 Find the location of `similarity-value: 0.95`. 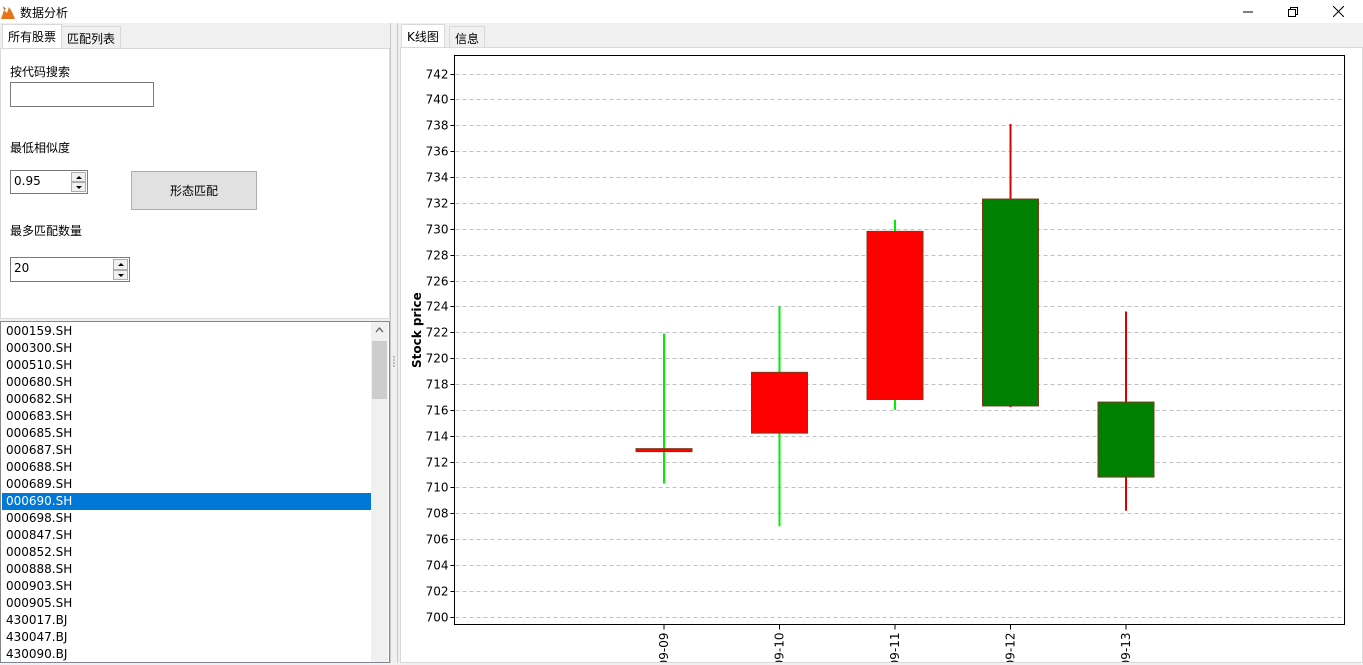

similarity-value: 0.95 is located at coordinates (27, 181).